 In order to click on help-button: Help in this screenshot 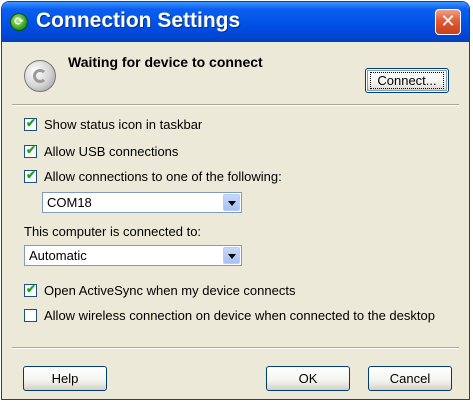, I will do `click(65, 378)`.